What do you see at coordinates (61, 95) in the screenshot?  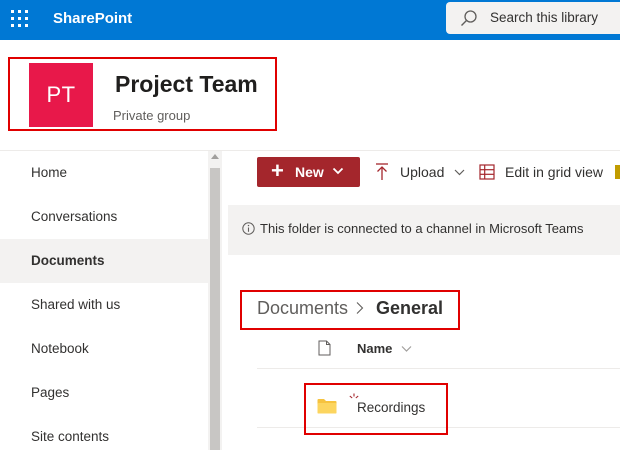 I see `site-logo: PT` at bounding box center [61, 95].